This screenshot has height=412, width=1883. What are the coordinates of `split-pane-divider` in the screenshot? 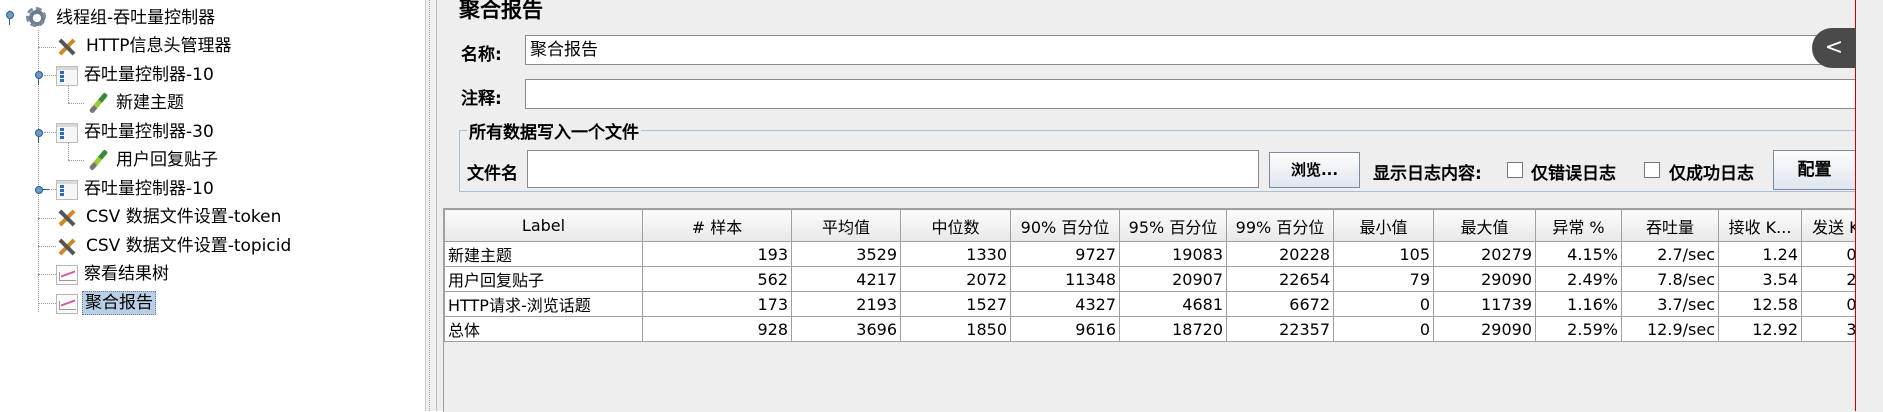 It's located at (430, 205).